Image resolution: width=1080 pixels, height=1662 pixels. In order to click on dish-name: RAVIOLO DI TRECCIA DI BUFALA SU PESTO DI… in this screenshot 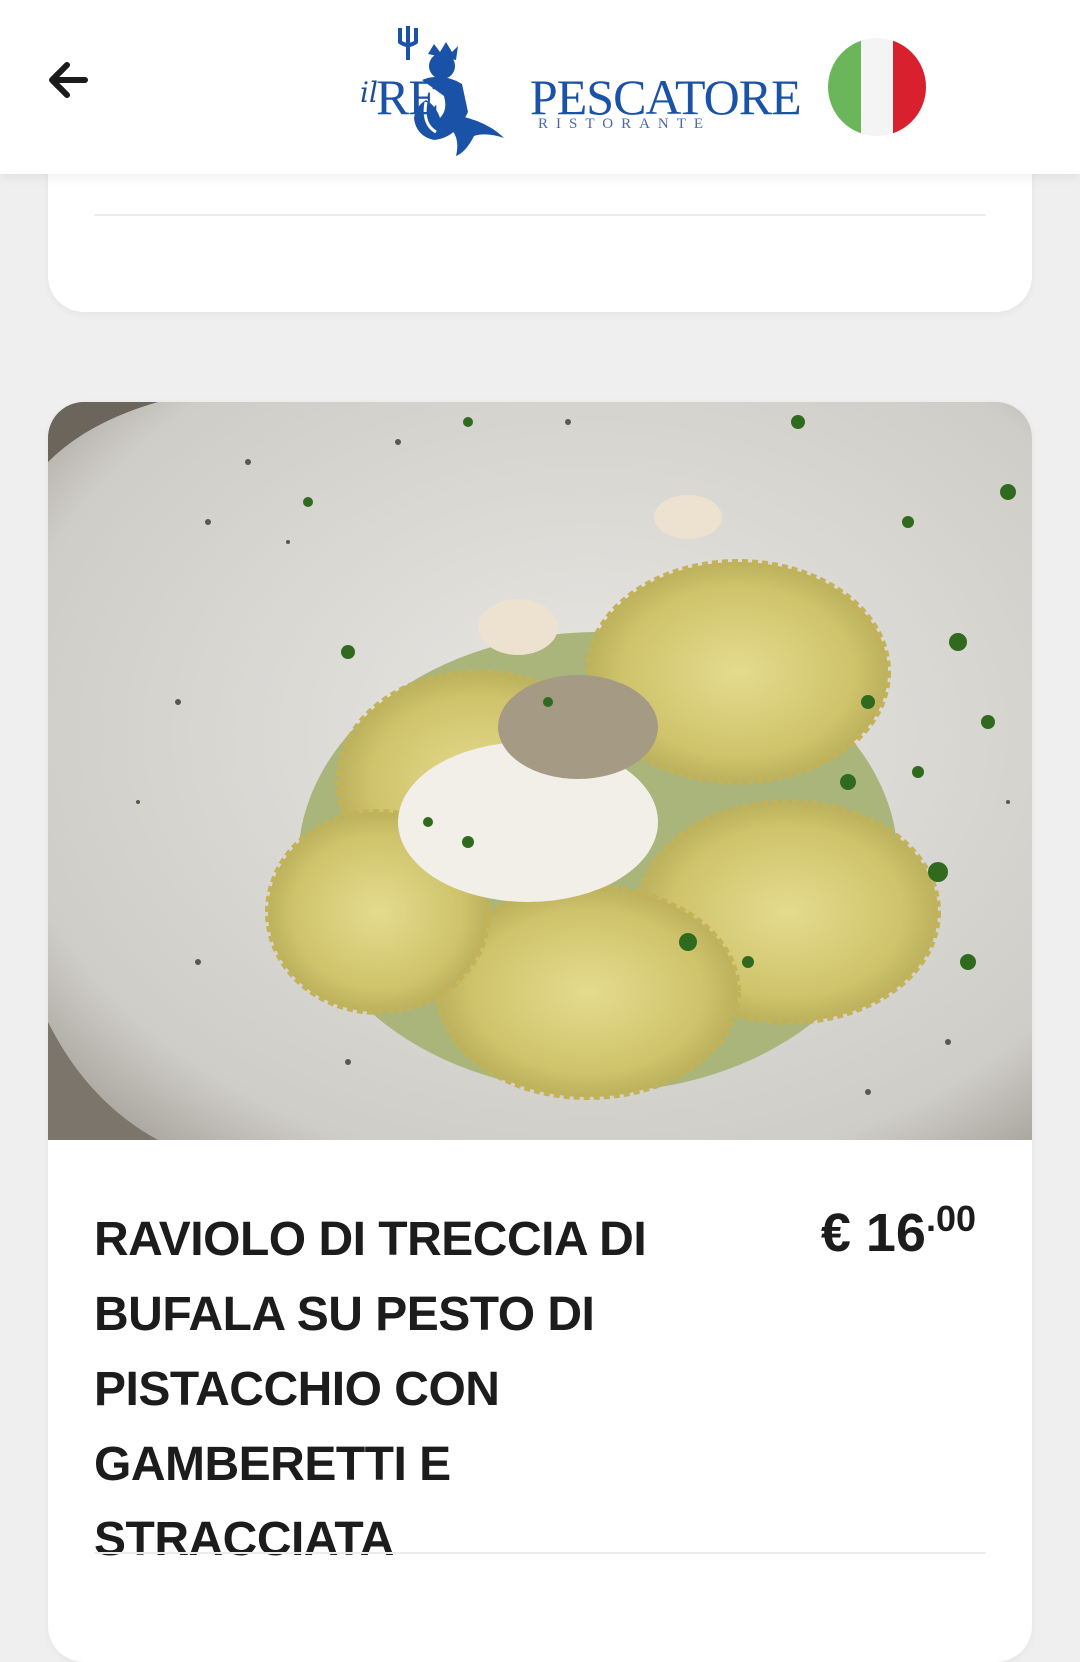, I will do `click(370, 1389)`.